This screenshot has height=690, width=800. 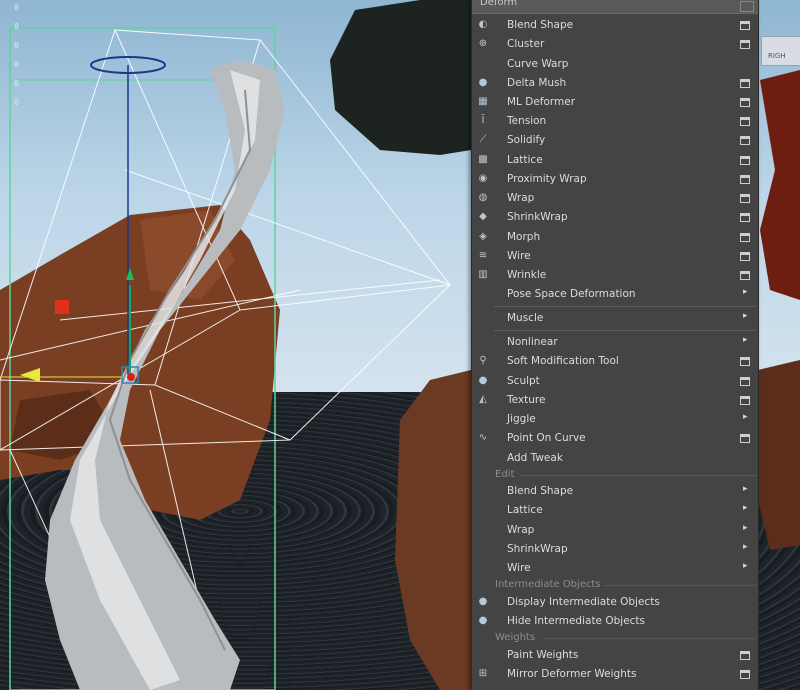 I want to click on menu-item-label: Wrap, so click(x=521, y=530).